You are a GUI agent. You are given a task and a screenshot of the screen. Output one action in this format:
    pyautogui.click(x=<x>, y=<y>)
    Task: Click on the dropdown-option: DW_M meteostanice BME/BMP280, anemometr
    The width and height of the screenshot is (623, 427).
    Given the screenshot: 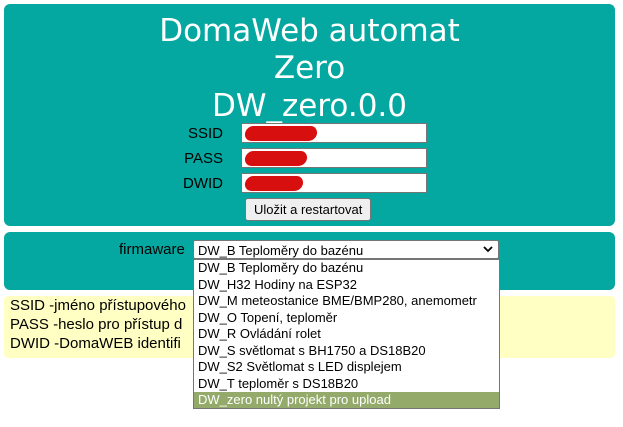 What is the action you would take?
    pyautogui.click(x=346, y=301)
    